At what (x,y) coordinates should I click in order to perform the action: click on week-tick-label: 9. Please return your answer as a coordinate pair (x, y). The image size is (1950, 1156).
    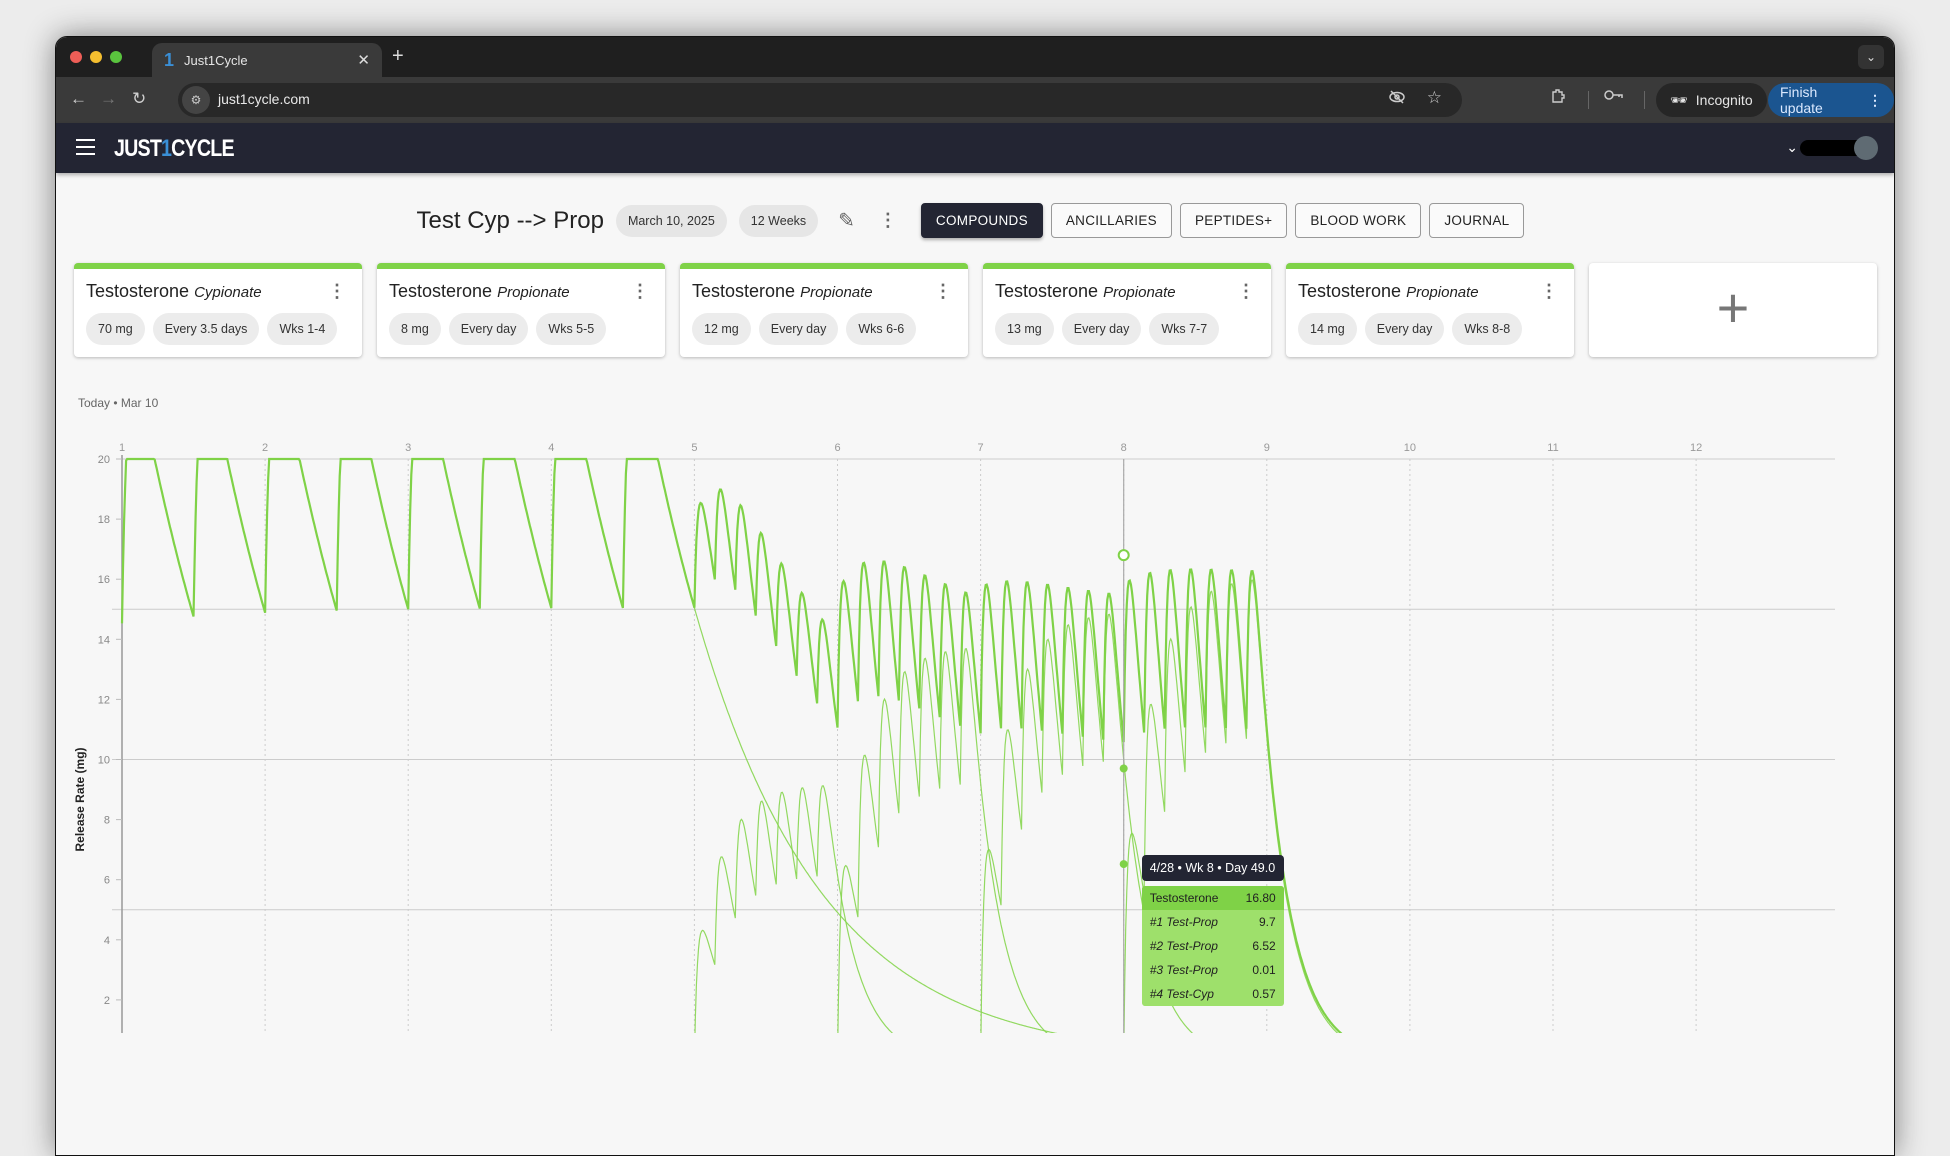
    Looking at the image, I should click on (1267, 448).